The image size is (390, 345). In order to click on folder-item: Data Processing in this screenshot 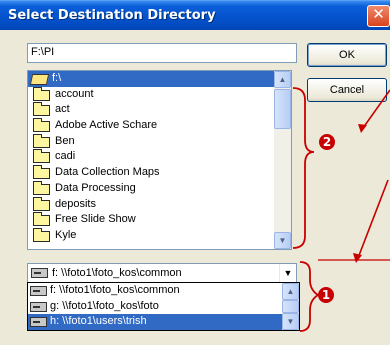, I will do `click(152, 188)`.